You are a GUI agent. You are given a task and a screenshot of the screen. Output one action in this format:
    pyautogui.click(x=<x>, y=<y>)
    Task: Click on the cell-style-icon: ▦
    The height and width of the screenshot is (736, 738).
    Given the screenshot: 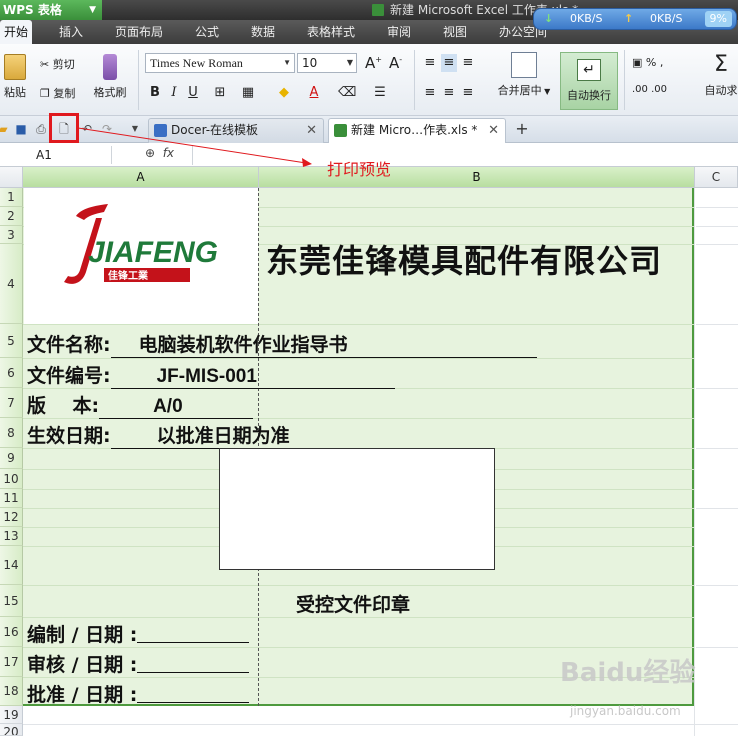 What is the action you would take?
    pyautogui.click(x=248, y=93)
    